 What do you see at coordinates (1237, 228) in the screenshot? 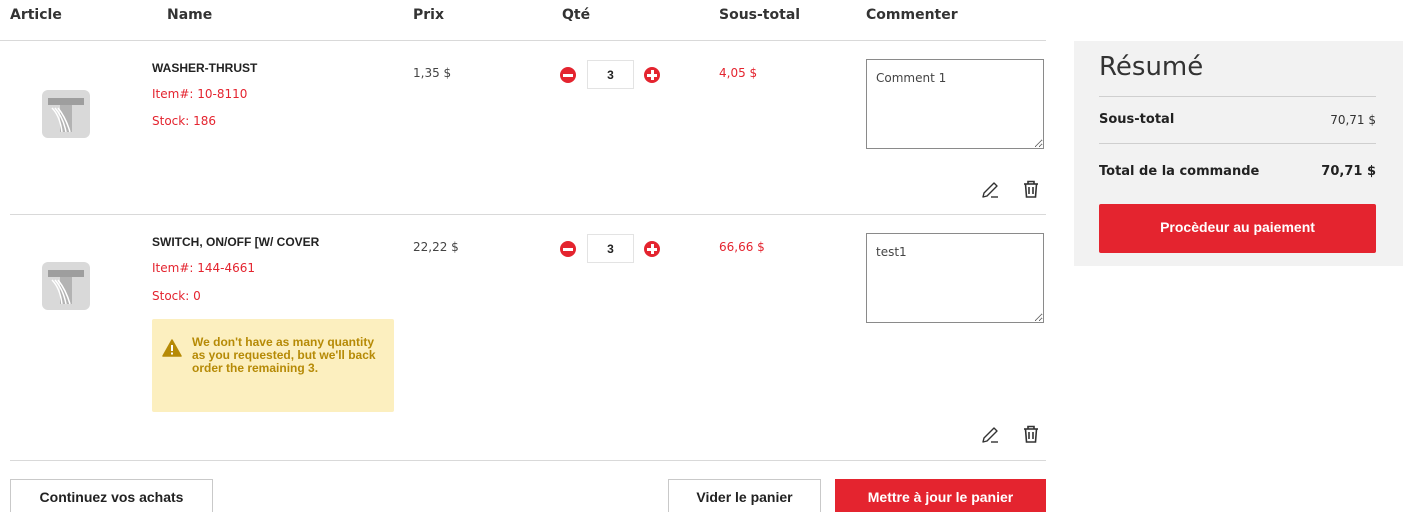
I see `checkout-button: Procèdeur au paiement` at bounding box center [1237, 228].